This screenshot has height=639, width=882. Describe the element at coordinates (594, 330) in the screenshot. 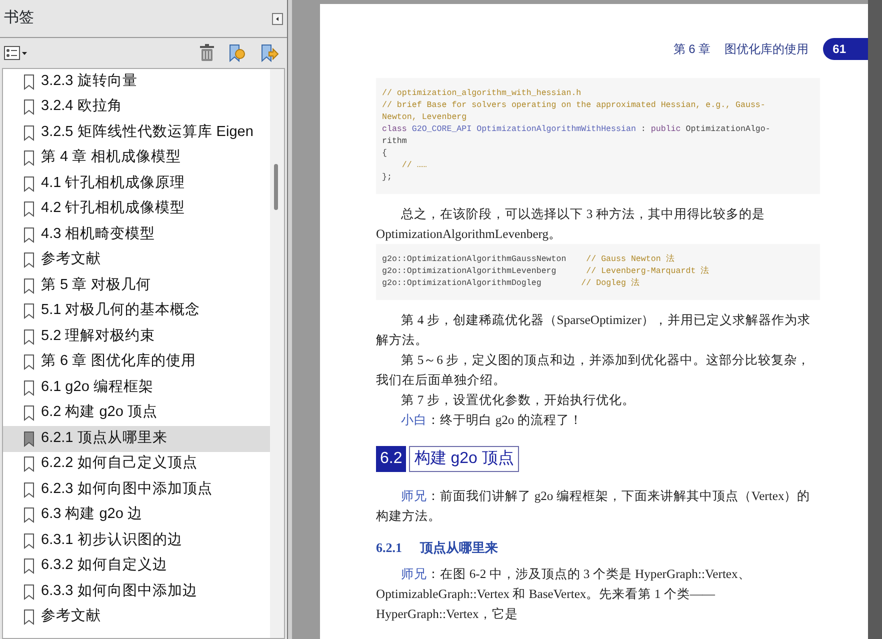

I see `paragraph: 第 4 步，创建稀疏优化器（SparseOptimizer），并用已定义求解器作为求解方法。` at that location.